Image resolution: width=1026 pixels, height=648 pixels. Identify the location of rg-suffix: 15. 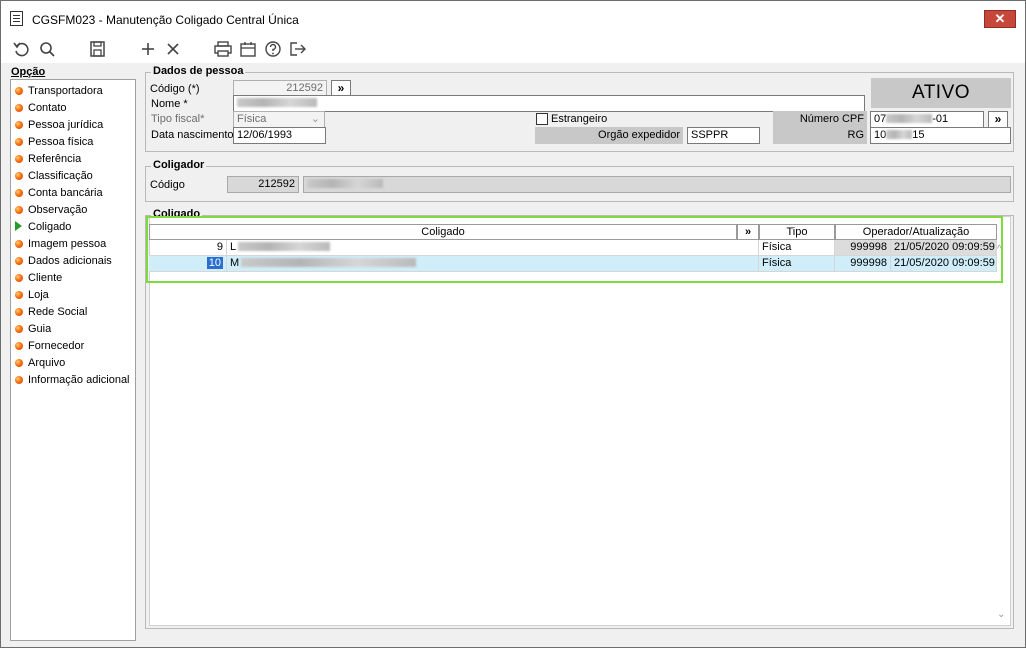
(918, 135).